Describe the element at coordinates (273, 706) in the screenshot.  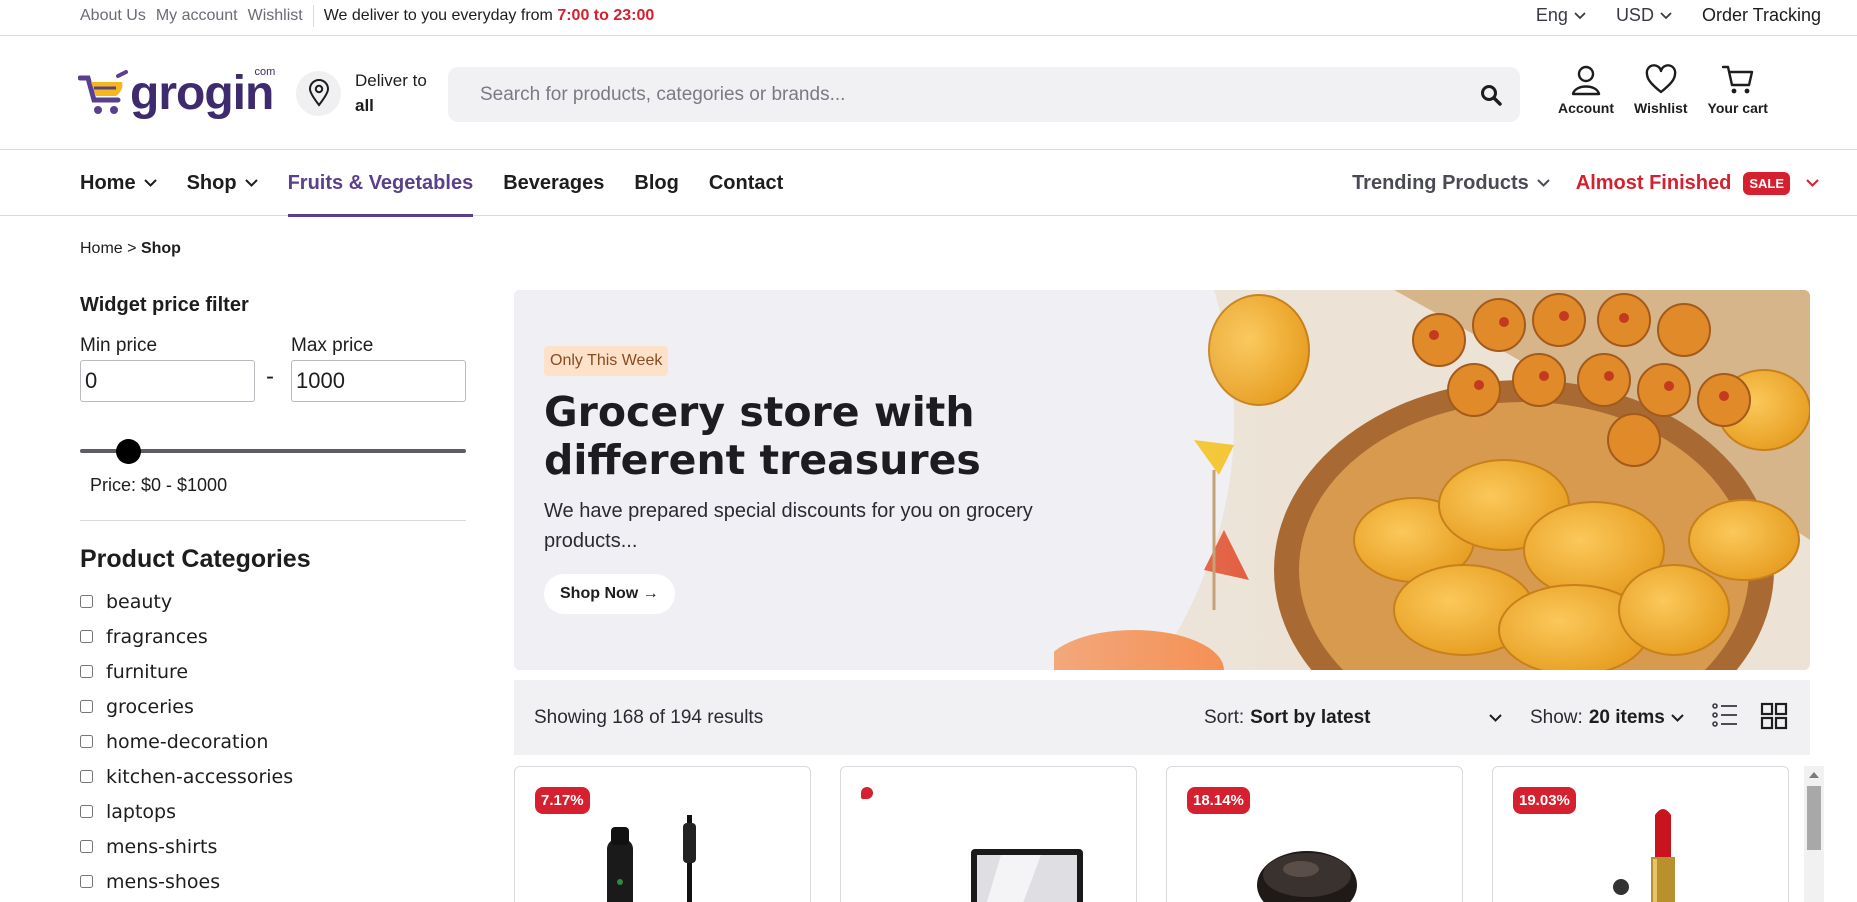
I see `category-item: groceries` at that location.